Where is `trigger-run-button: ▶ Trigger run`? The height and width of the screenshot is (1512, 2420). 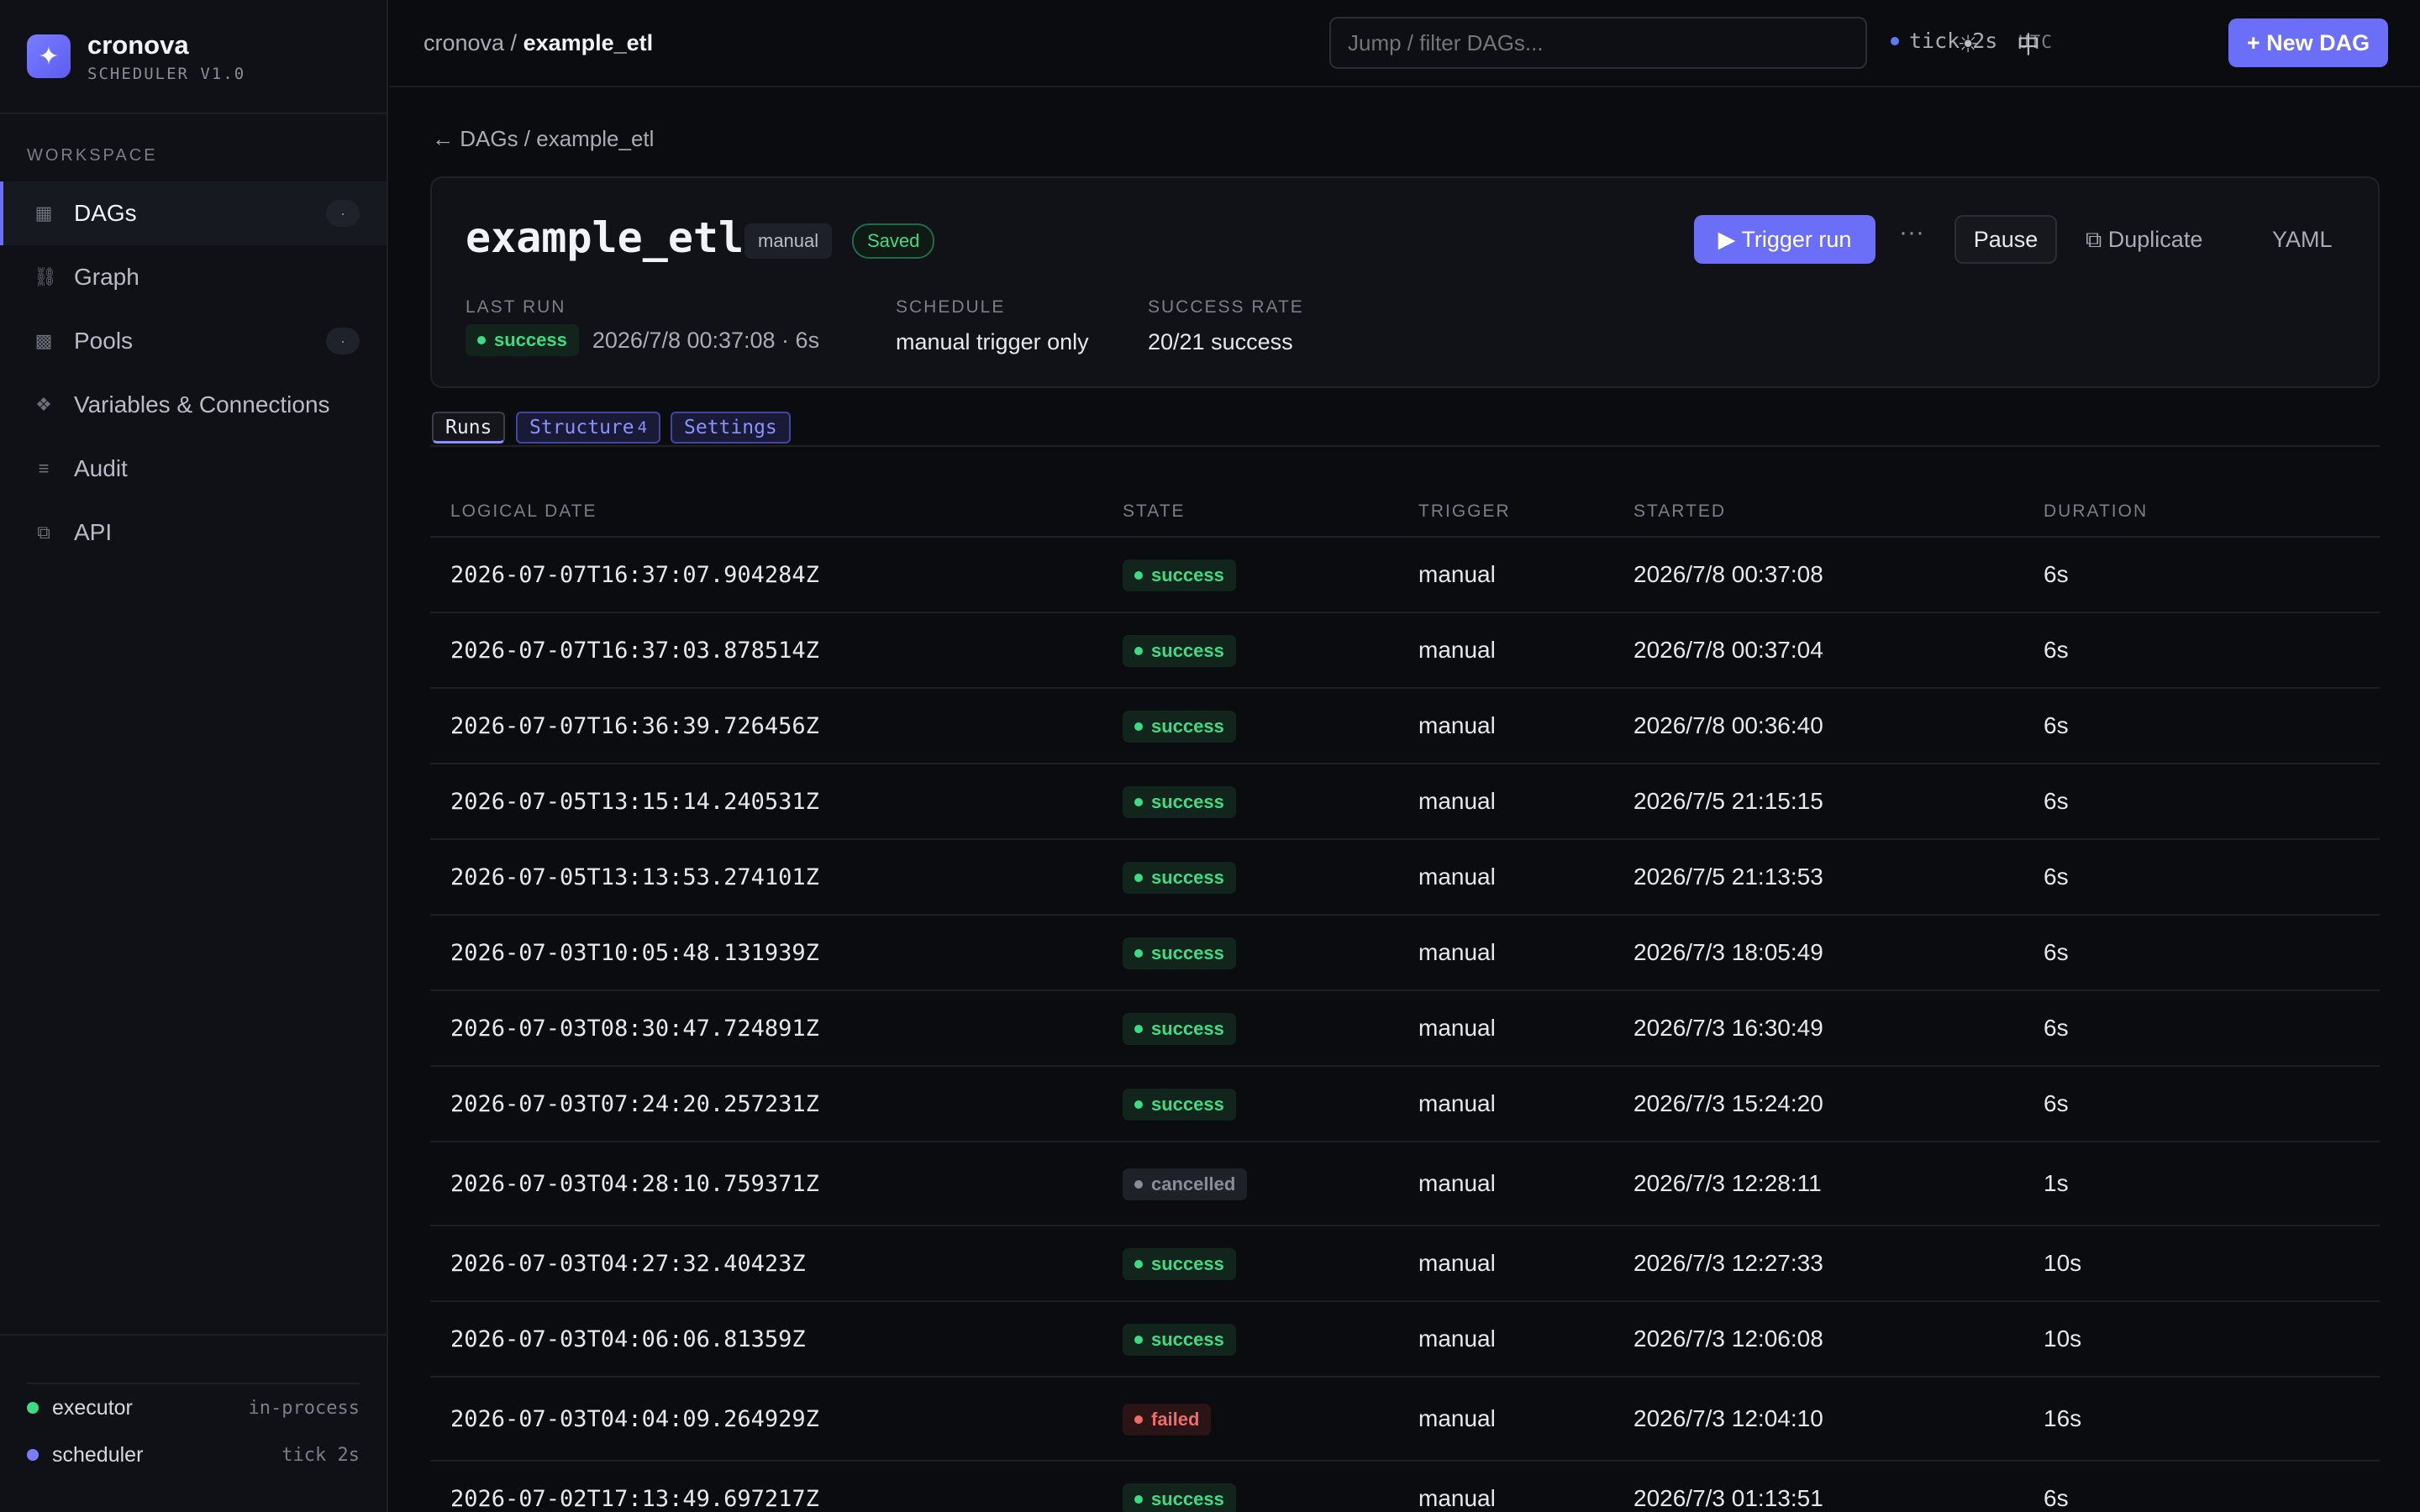 trigger-run-button: ▶ Trigger run is located at coordinates (1785, 239).